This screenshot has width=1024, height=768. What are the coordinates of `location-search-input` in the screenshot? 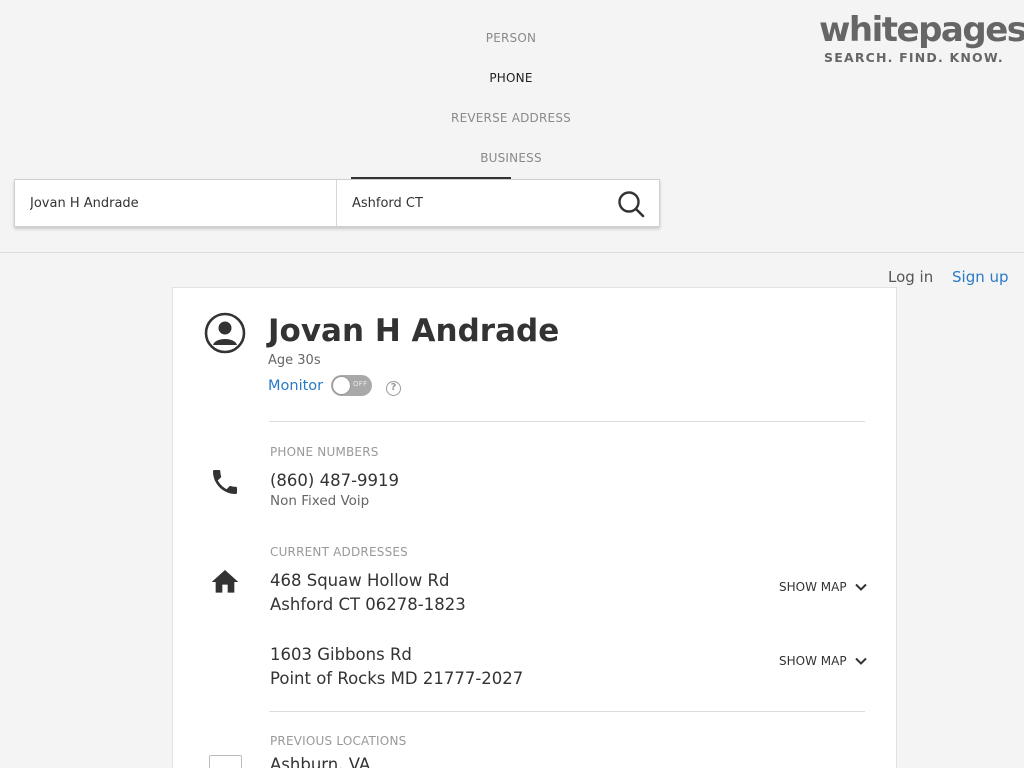 It's located at (472, 203).